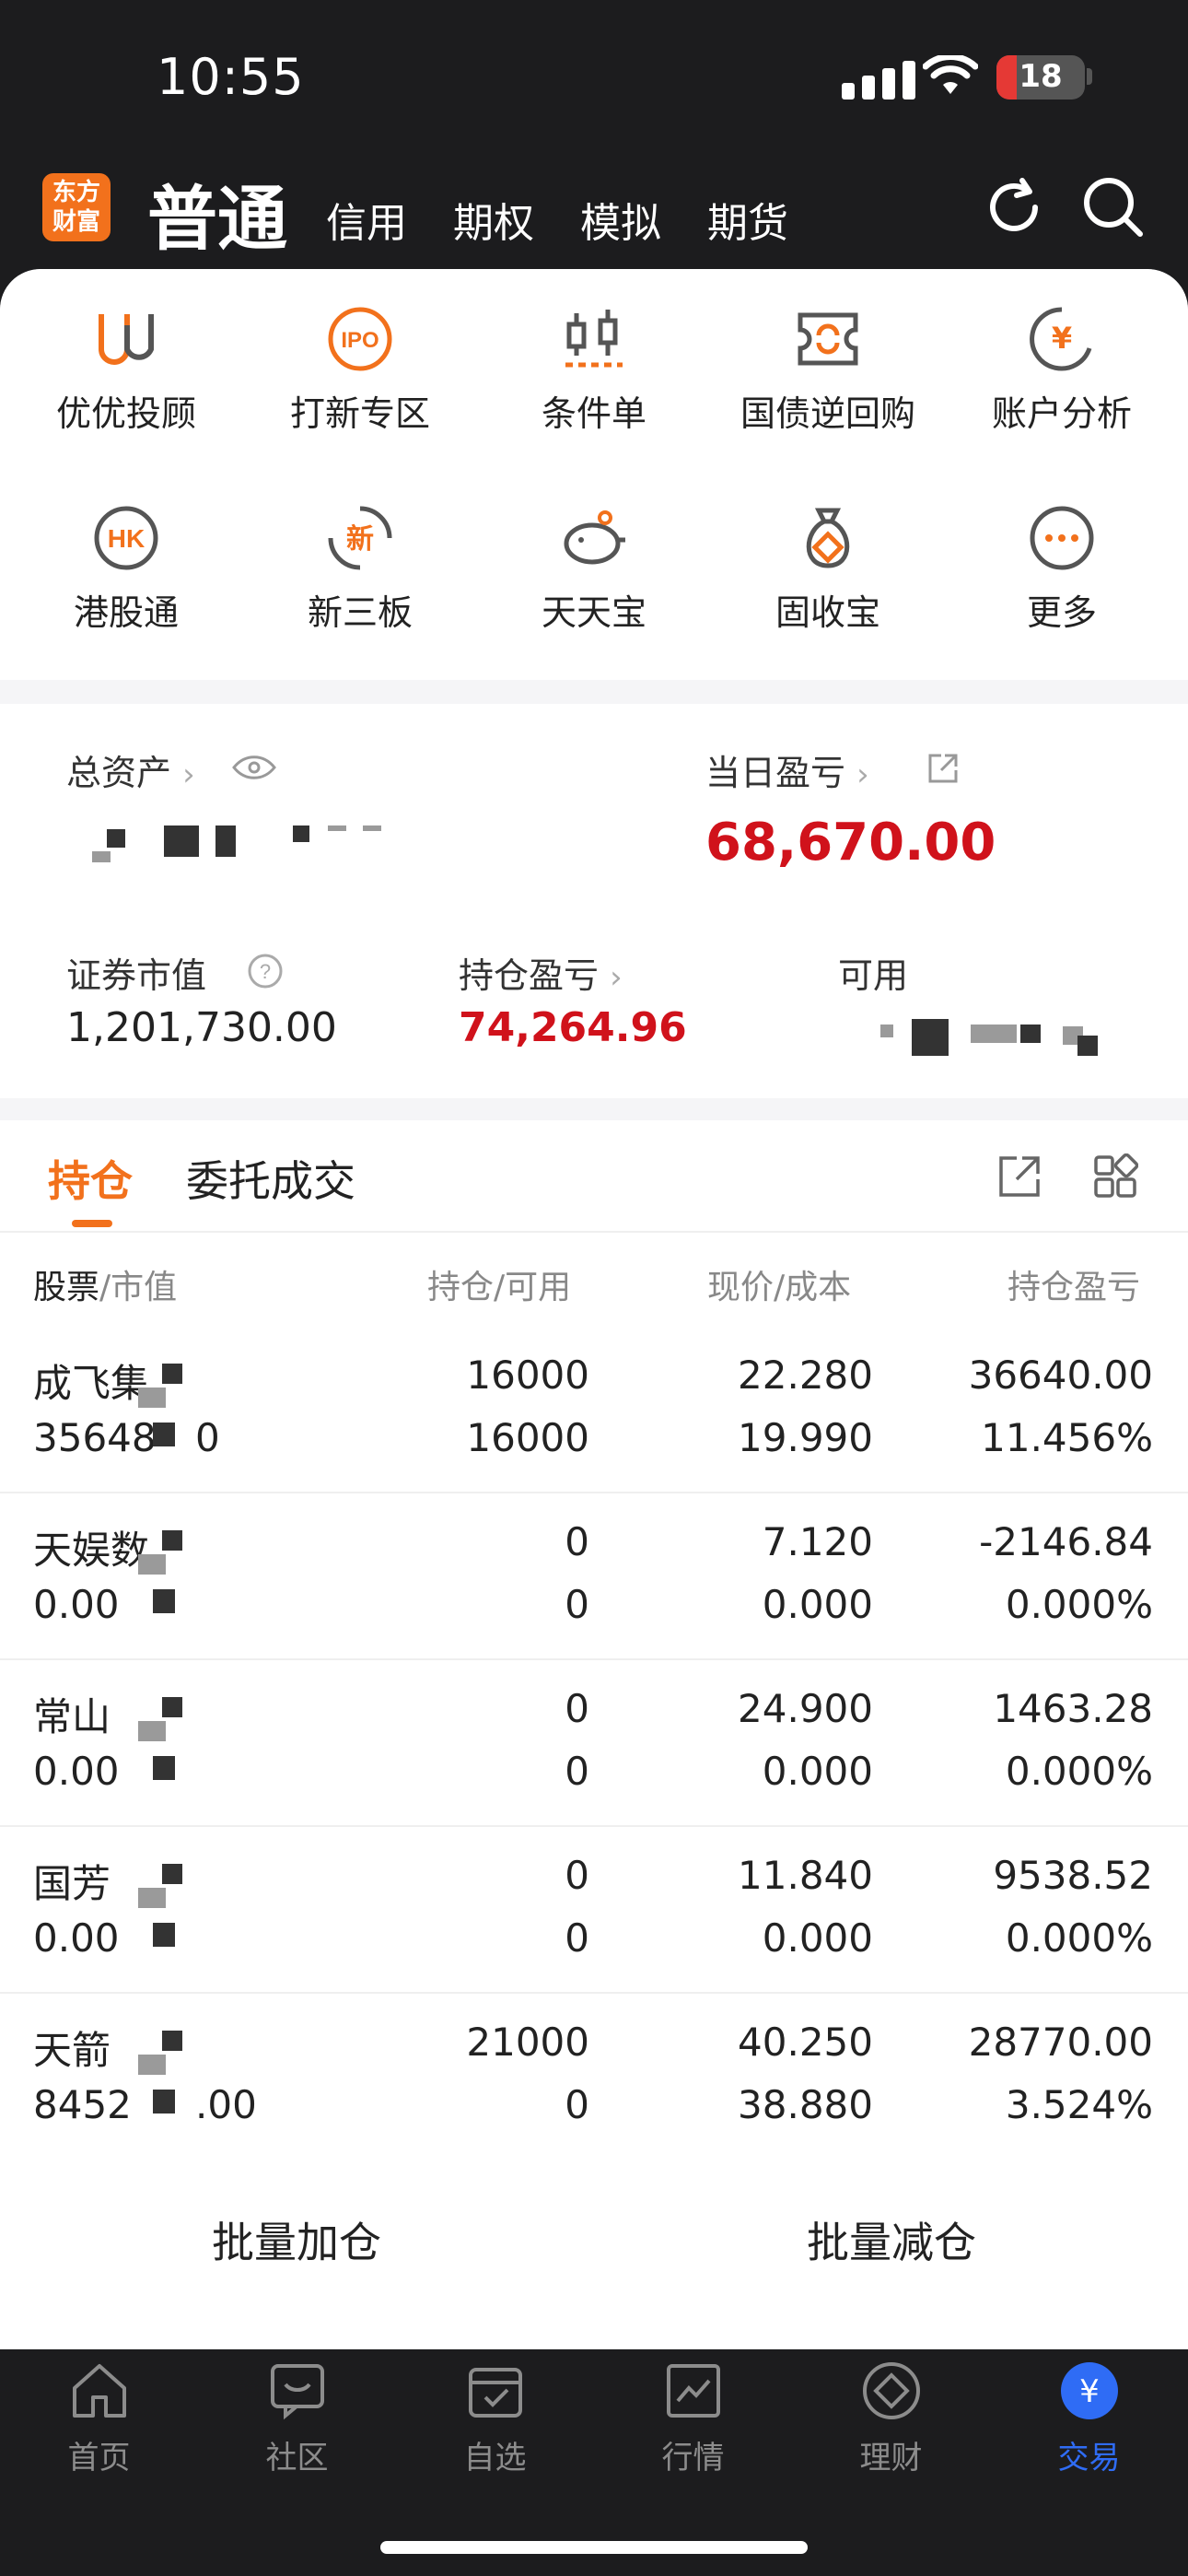 The height and width of the screenshot is (2576, 1188). I want to click on nav-tab-credit: 信用, so click(366, 219).